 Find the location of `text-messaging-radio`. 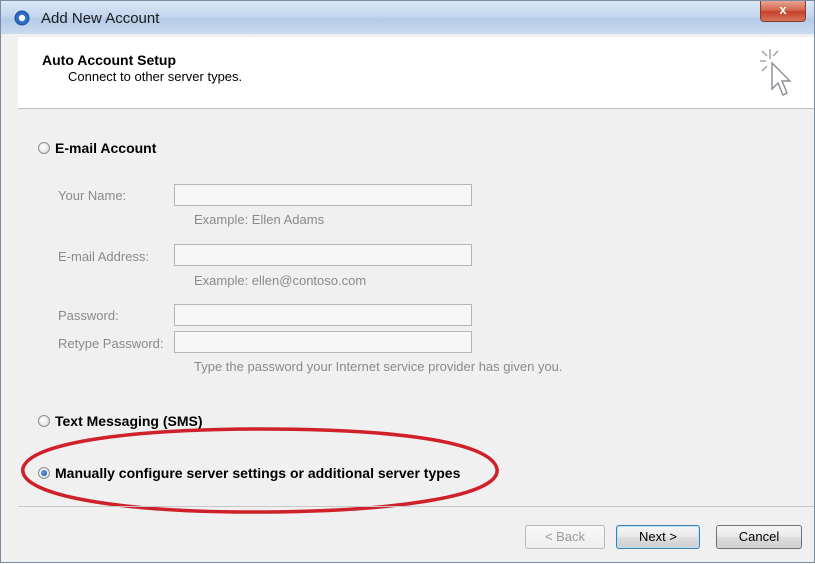

text-messaging-radio is located at coordinates (44, 421).